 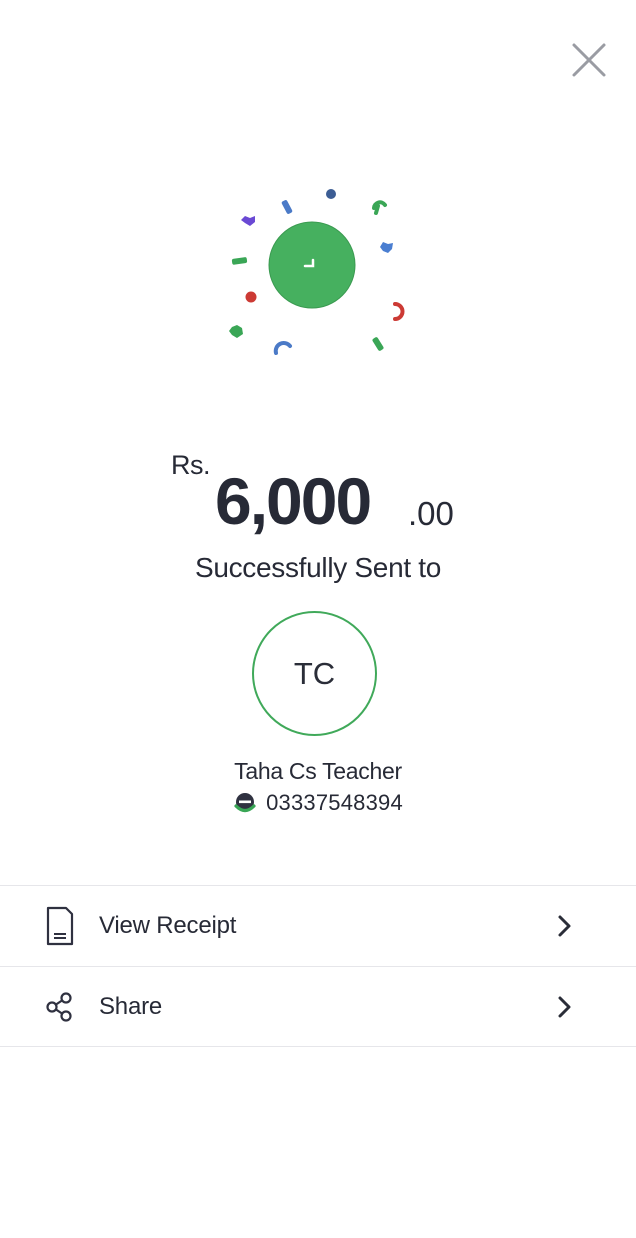 I want to click on share-icon, so click(x=59, y=1007).